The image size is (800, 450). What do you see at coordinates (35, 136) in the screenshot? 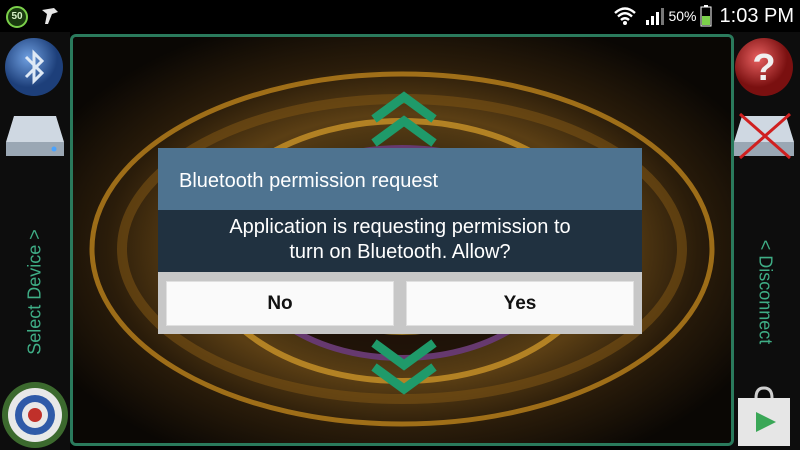
I see `drive-icon` at bounding box center [35, 136].